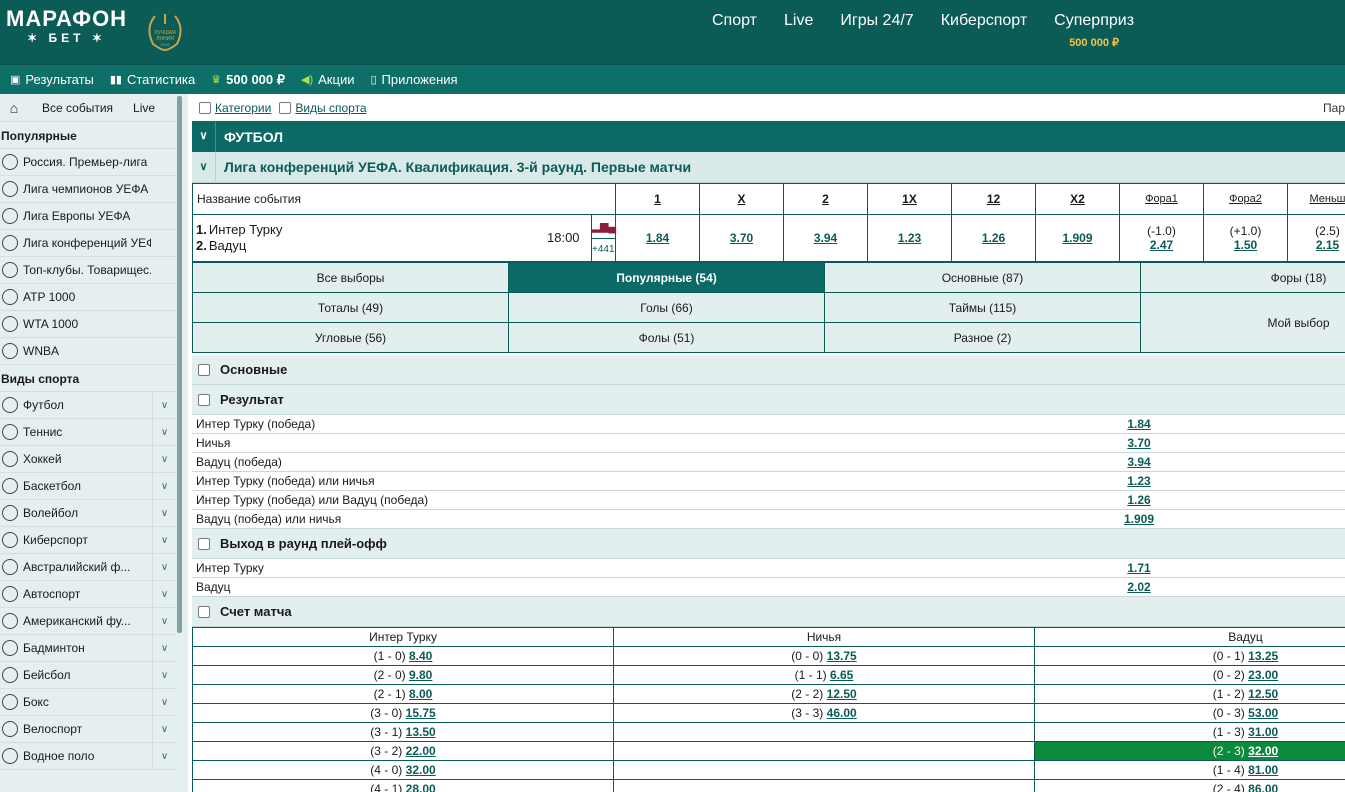 The height and width of the screenshot is (792, 1345). What do you see at coordinates (88, 702) in the screenshot?
I see `sidebar-sport-item: Бокс ∨` at bounding box center [88, 702].